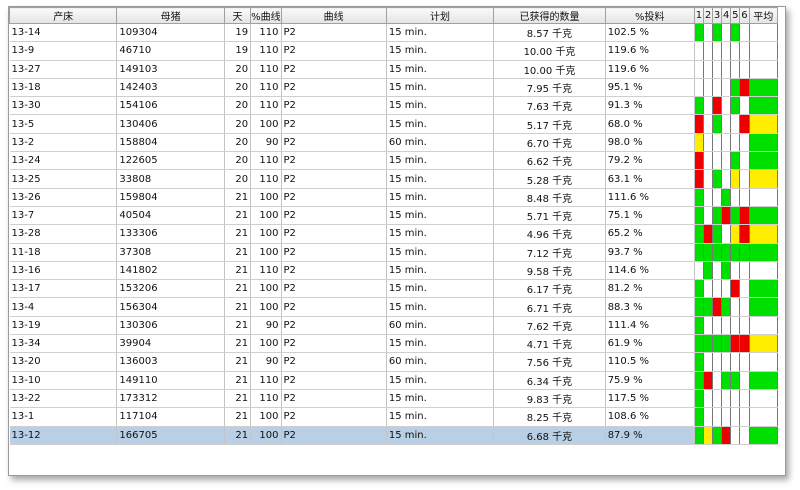 This screenshot has width=800, height=490. Describe the element at coordinates (393, 179) in the screenshot. I see `table-row: 13-25 33808 20 110 P2 15 min. 5.28 千克 63.1 %` at that location.